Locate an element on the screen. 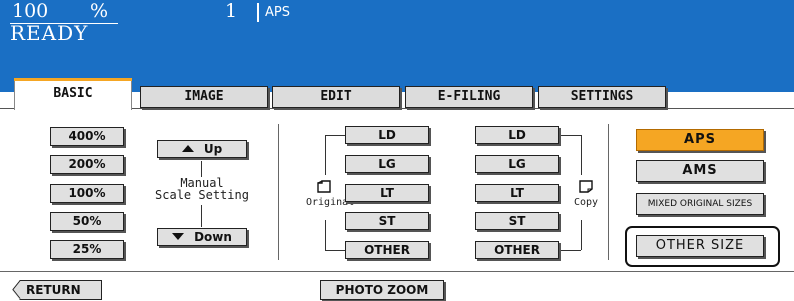 Image resolution: width=794 pixels, height=301 pixels. zoom-preset-100: 100% is located at coordinates (87, 193).